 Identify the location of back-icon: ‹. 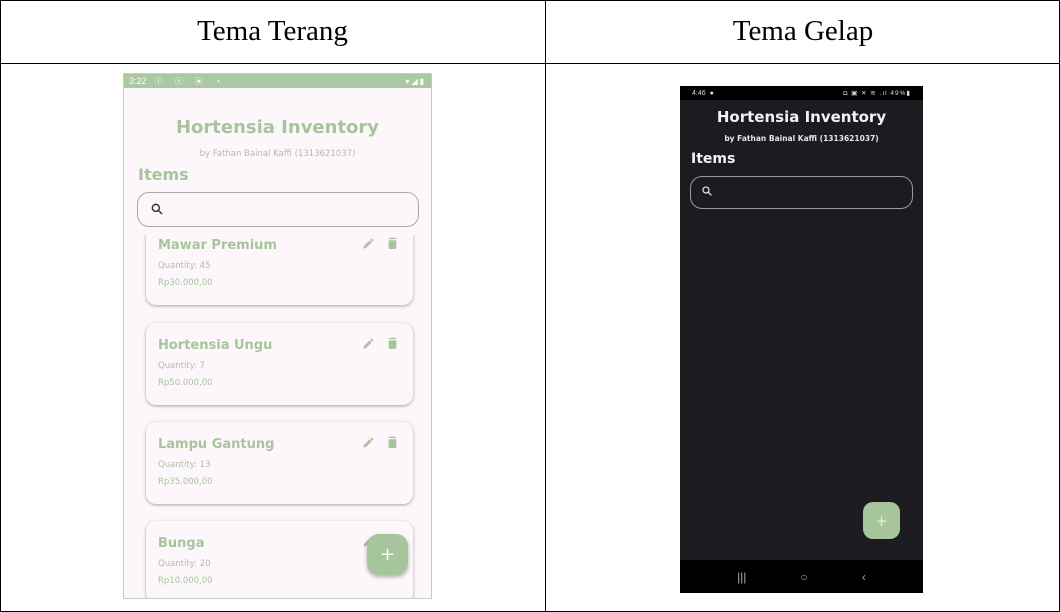
(864, 577).